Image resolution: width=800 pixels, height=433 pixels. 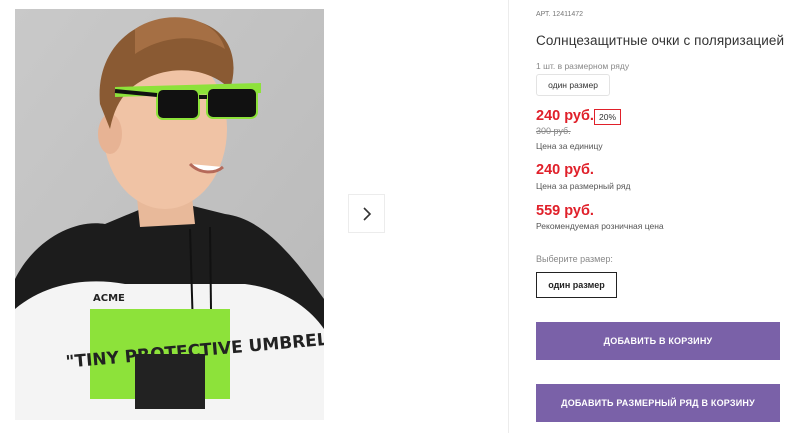 What do you see at coordinates (608, 117) in the screenshot?
I see `discount-badge: 20%` at bounding box center [608, 117].